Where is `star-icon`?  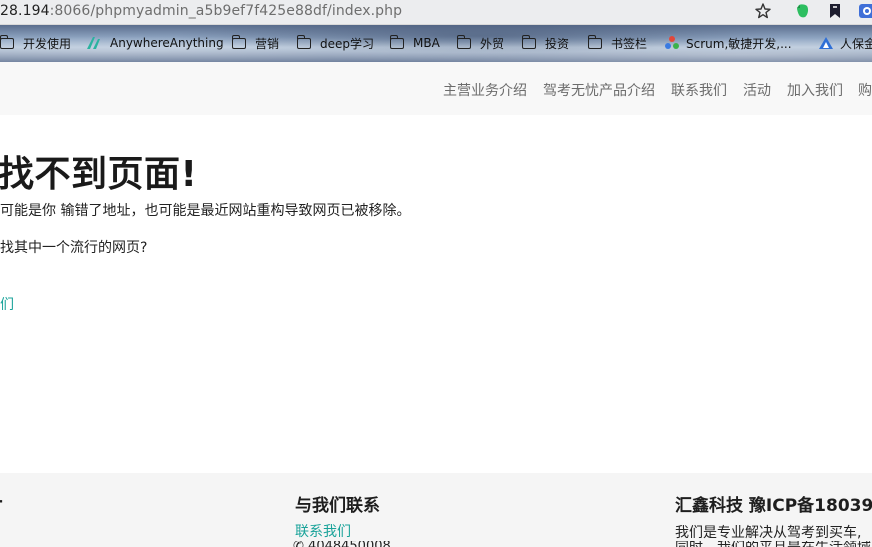 star-icon is located at coordinates (763, 13).